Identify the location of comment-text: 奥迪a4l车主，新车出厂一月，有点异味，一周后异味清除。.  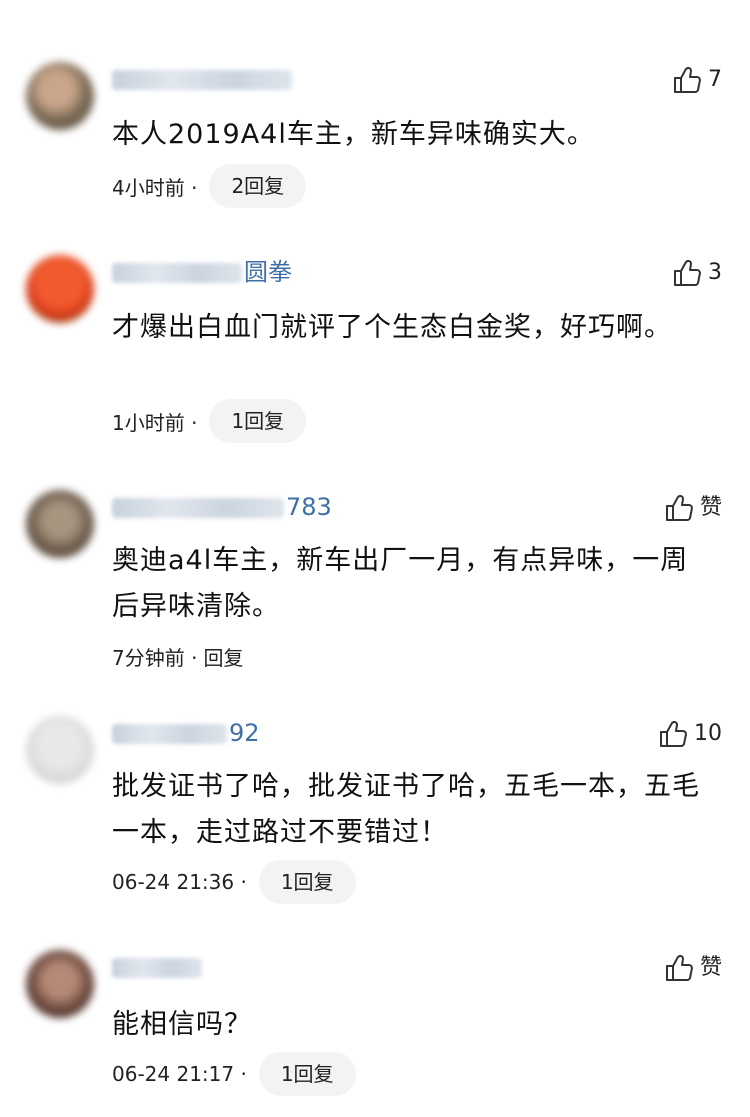
(400, 583).